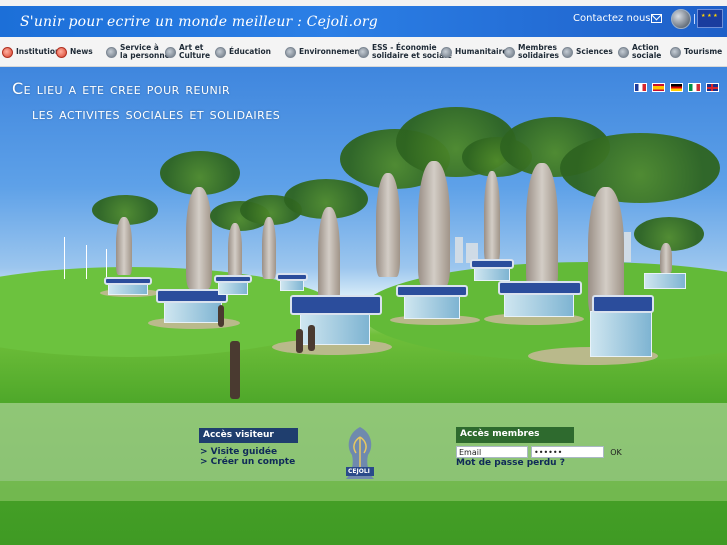 The width and height of the screenshot is (727, 545). What do you see at coordinates (359, 471) in the screenshot?
I see `logo-text: CEJOLI` at bounding box center [359, 471].